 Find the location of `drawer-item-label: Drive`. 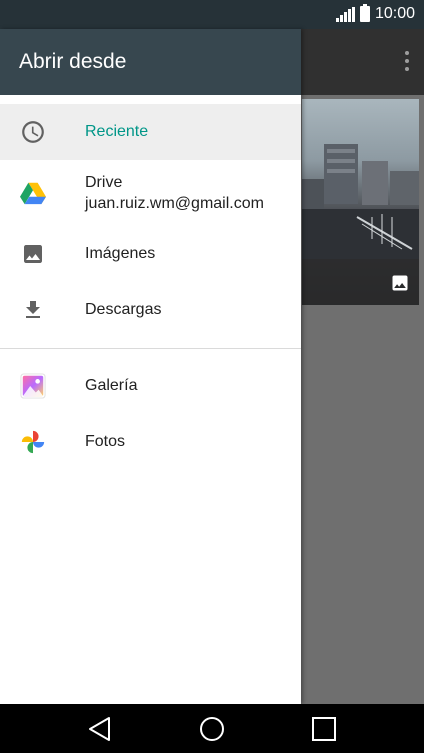

drawer-item-label: Drive is located at coordinates (104, 182).